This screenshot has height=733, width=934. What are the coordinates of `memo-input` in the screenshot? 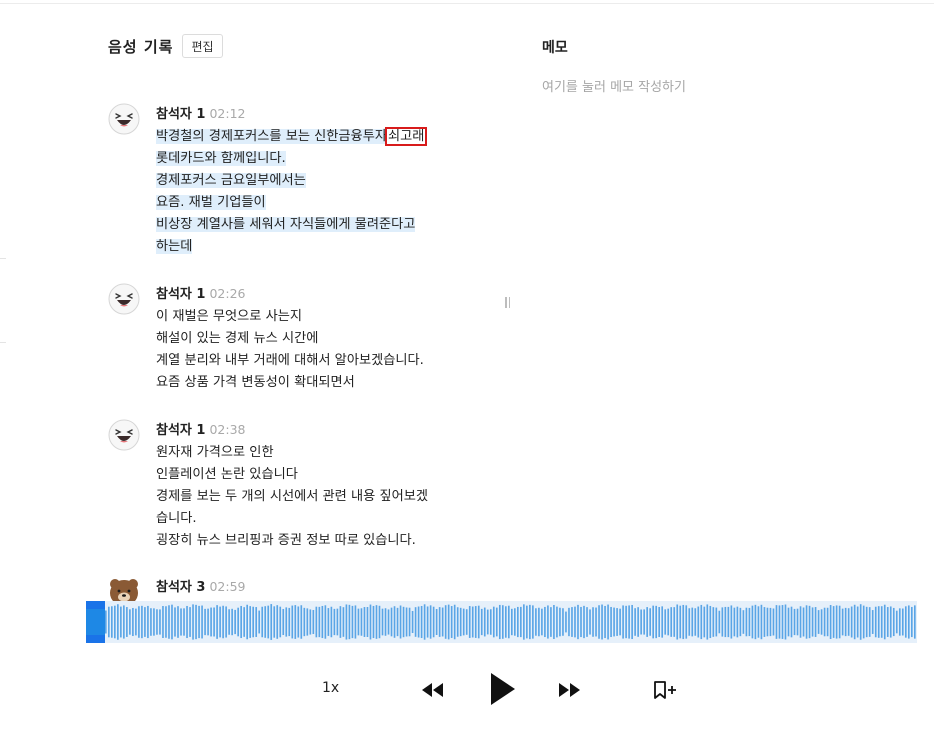 It's located at (722, 87).